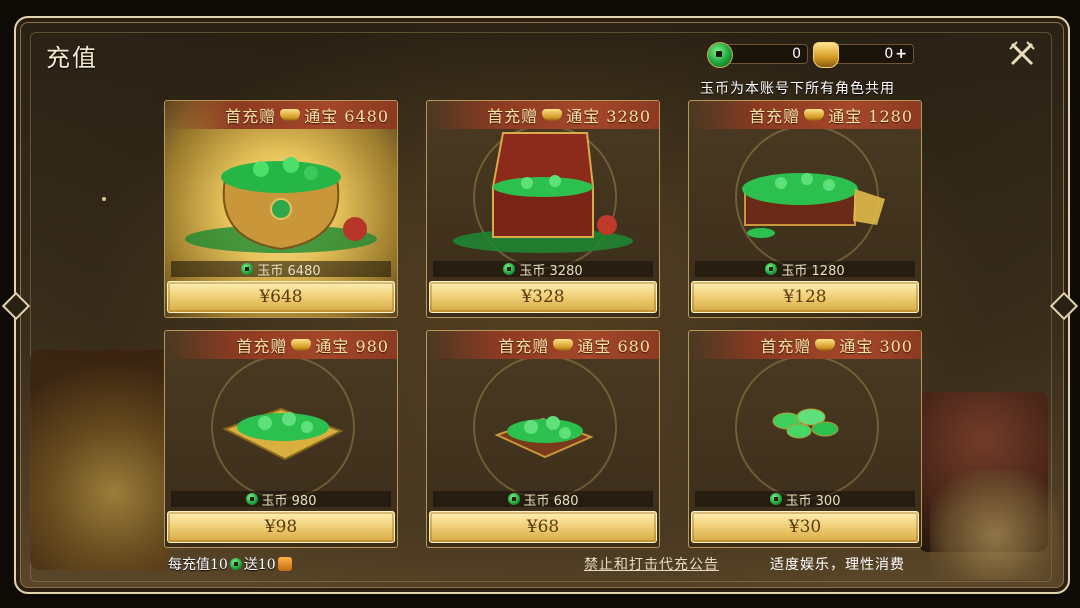 The width and height of the screenshot is (1080, 608). What do you see at coordinates (543, 500) in the screenshot?
I see `jade-amount: 玉币 680` at bounding box center [543, 500].